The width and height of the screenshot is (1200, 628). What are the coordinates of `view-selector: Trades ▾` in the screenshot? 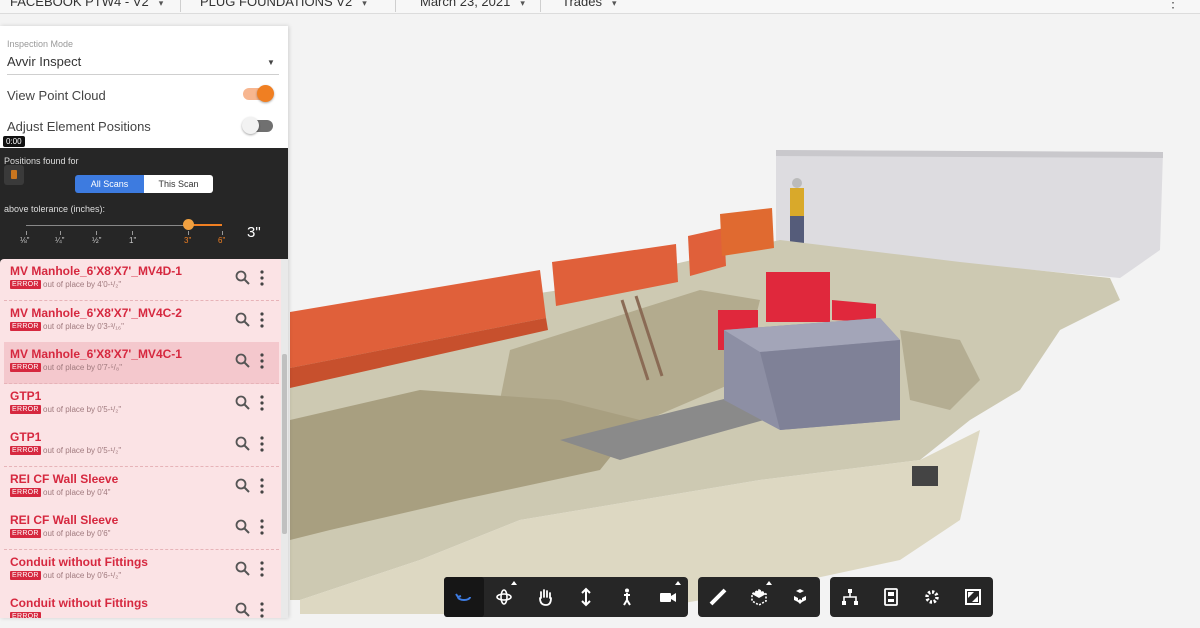 It's located at (589, 4).